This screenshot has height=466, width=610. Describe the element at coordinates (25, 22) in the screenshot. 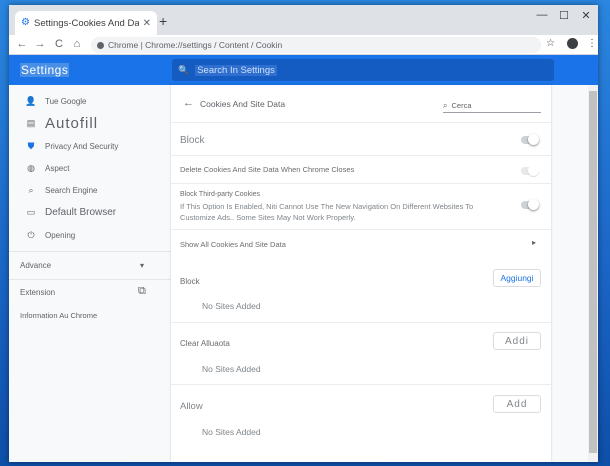

I see `gear-icon: ⚙` at that location.